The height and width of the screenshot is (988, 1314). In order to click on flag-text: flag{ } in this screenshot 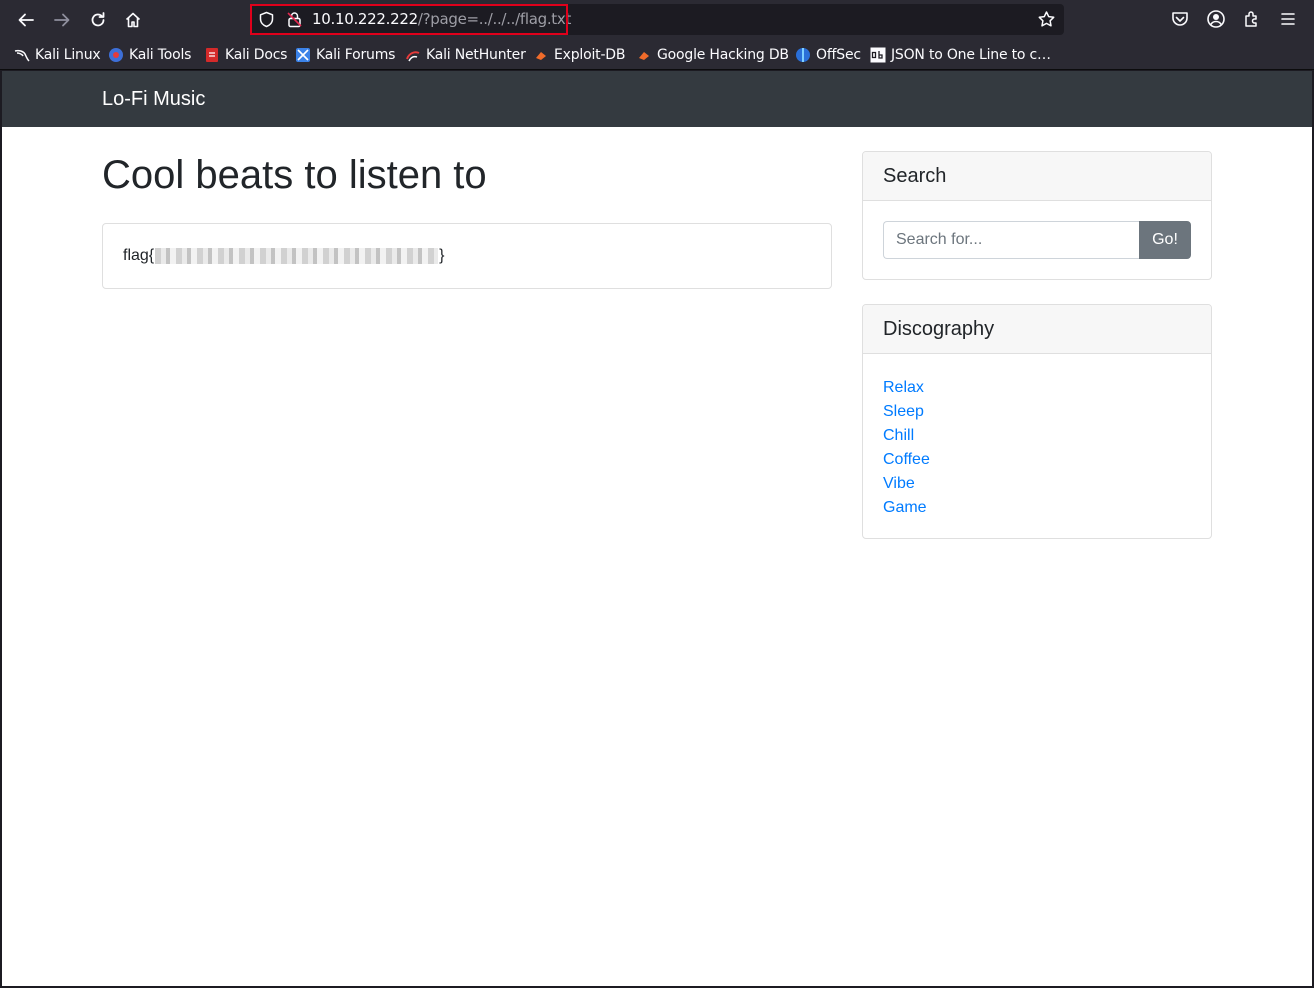, I will do `click(283, 256)`.